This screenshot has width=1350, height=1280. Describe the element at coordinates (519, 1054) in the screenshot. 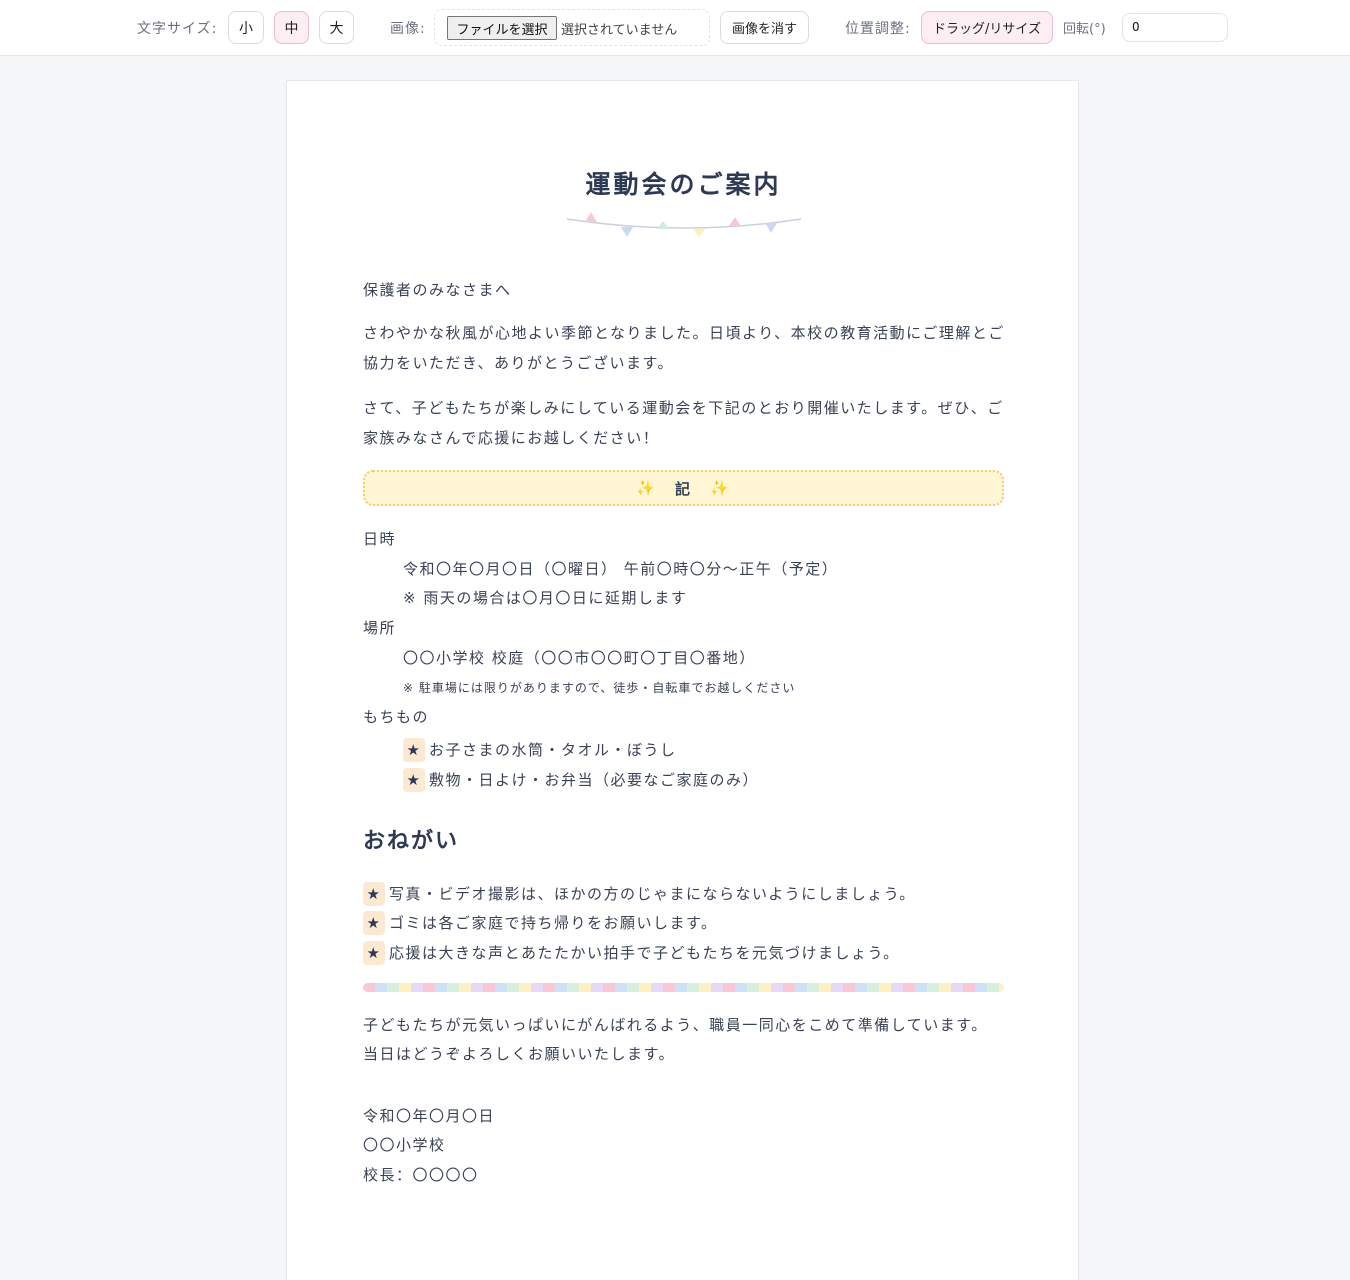

I see `closing-line-2: 当日はどうぞよろしくお願いいたします。` at that location.